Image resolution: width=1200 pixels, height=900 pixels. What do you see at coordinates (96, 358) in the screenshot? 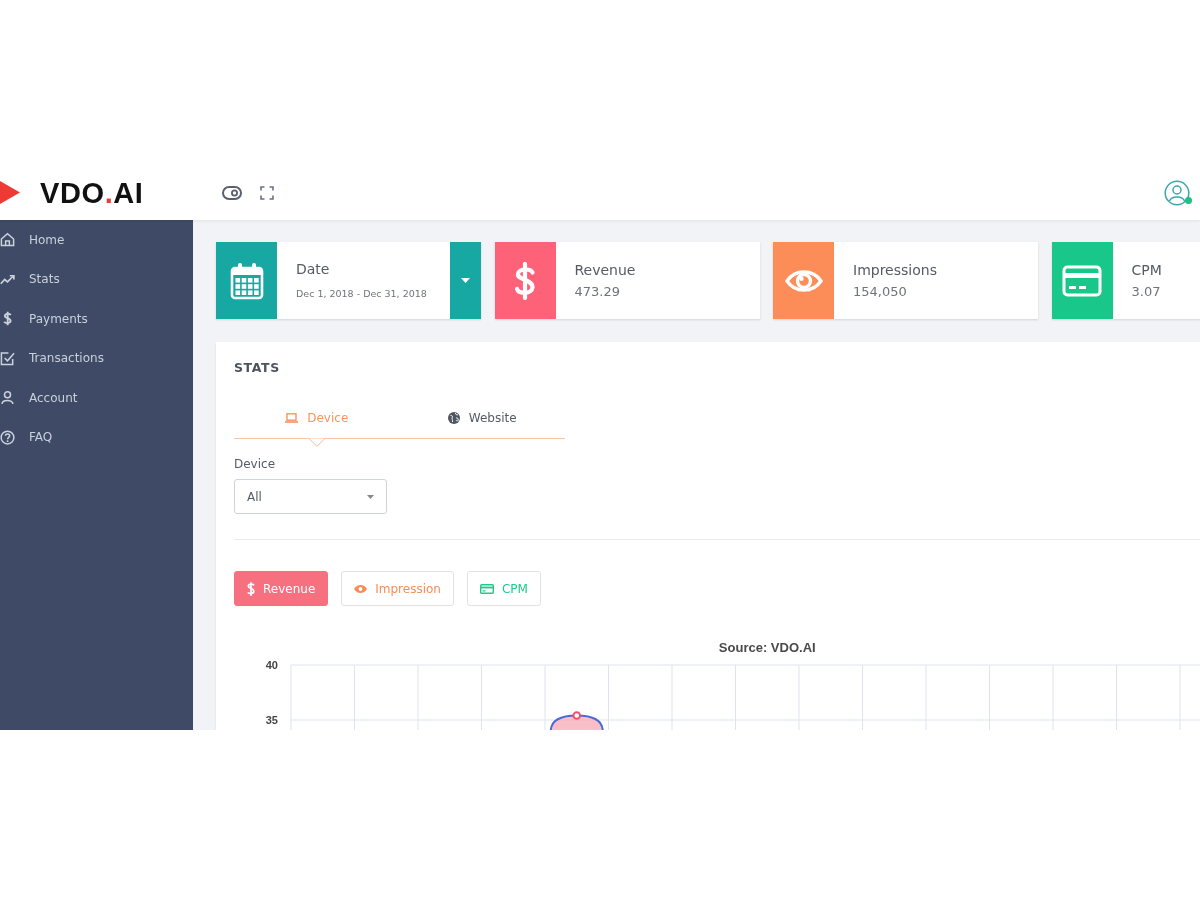
I see `sidebar-item: Transactions` at bounding box center [96, 358].